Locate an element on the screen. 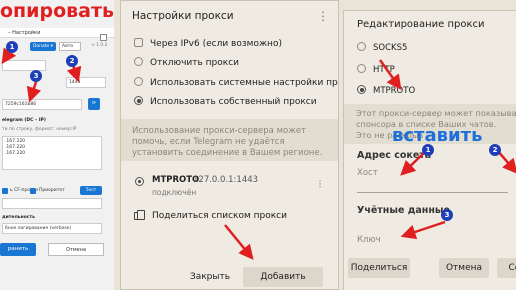 The width and height of the screenshot is (516, 290). option-system-proxy: Использовать системные настройки прокси is located at coordinates (236, 84).